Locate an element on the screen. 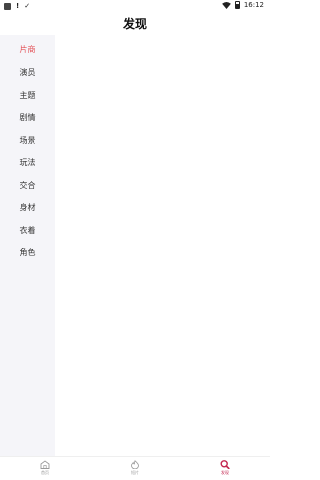 The height and width of the screenshot is (480, 320). sidebar-item-pianshang: 片商 is located at coordinates (27, 49).